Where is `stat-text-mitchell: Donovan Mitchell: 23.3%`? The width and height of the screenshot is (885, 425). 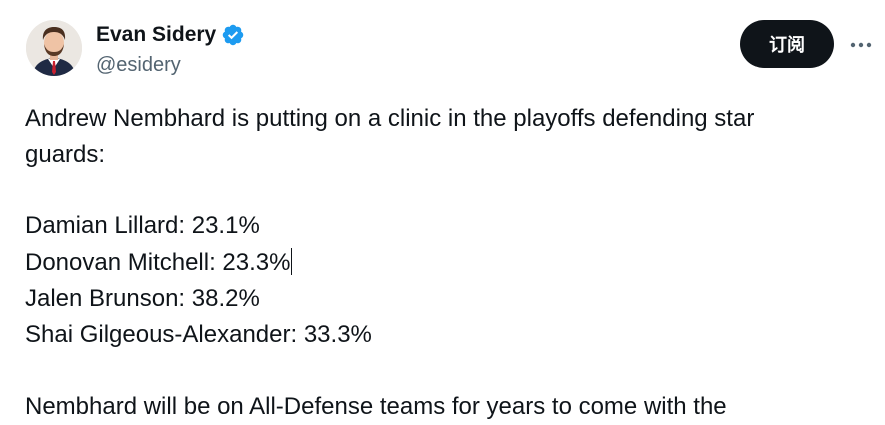
stat-text-mitchell: Donovan Mitchell: 23.3% is located at coordinates (158, 262).